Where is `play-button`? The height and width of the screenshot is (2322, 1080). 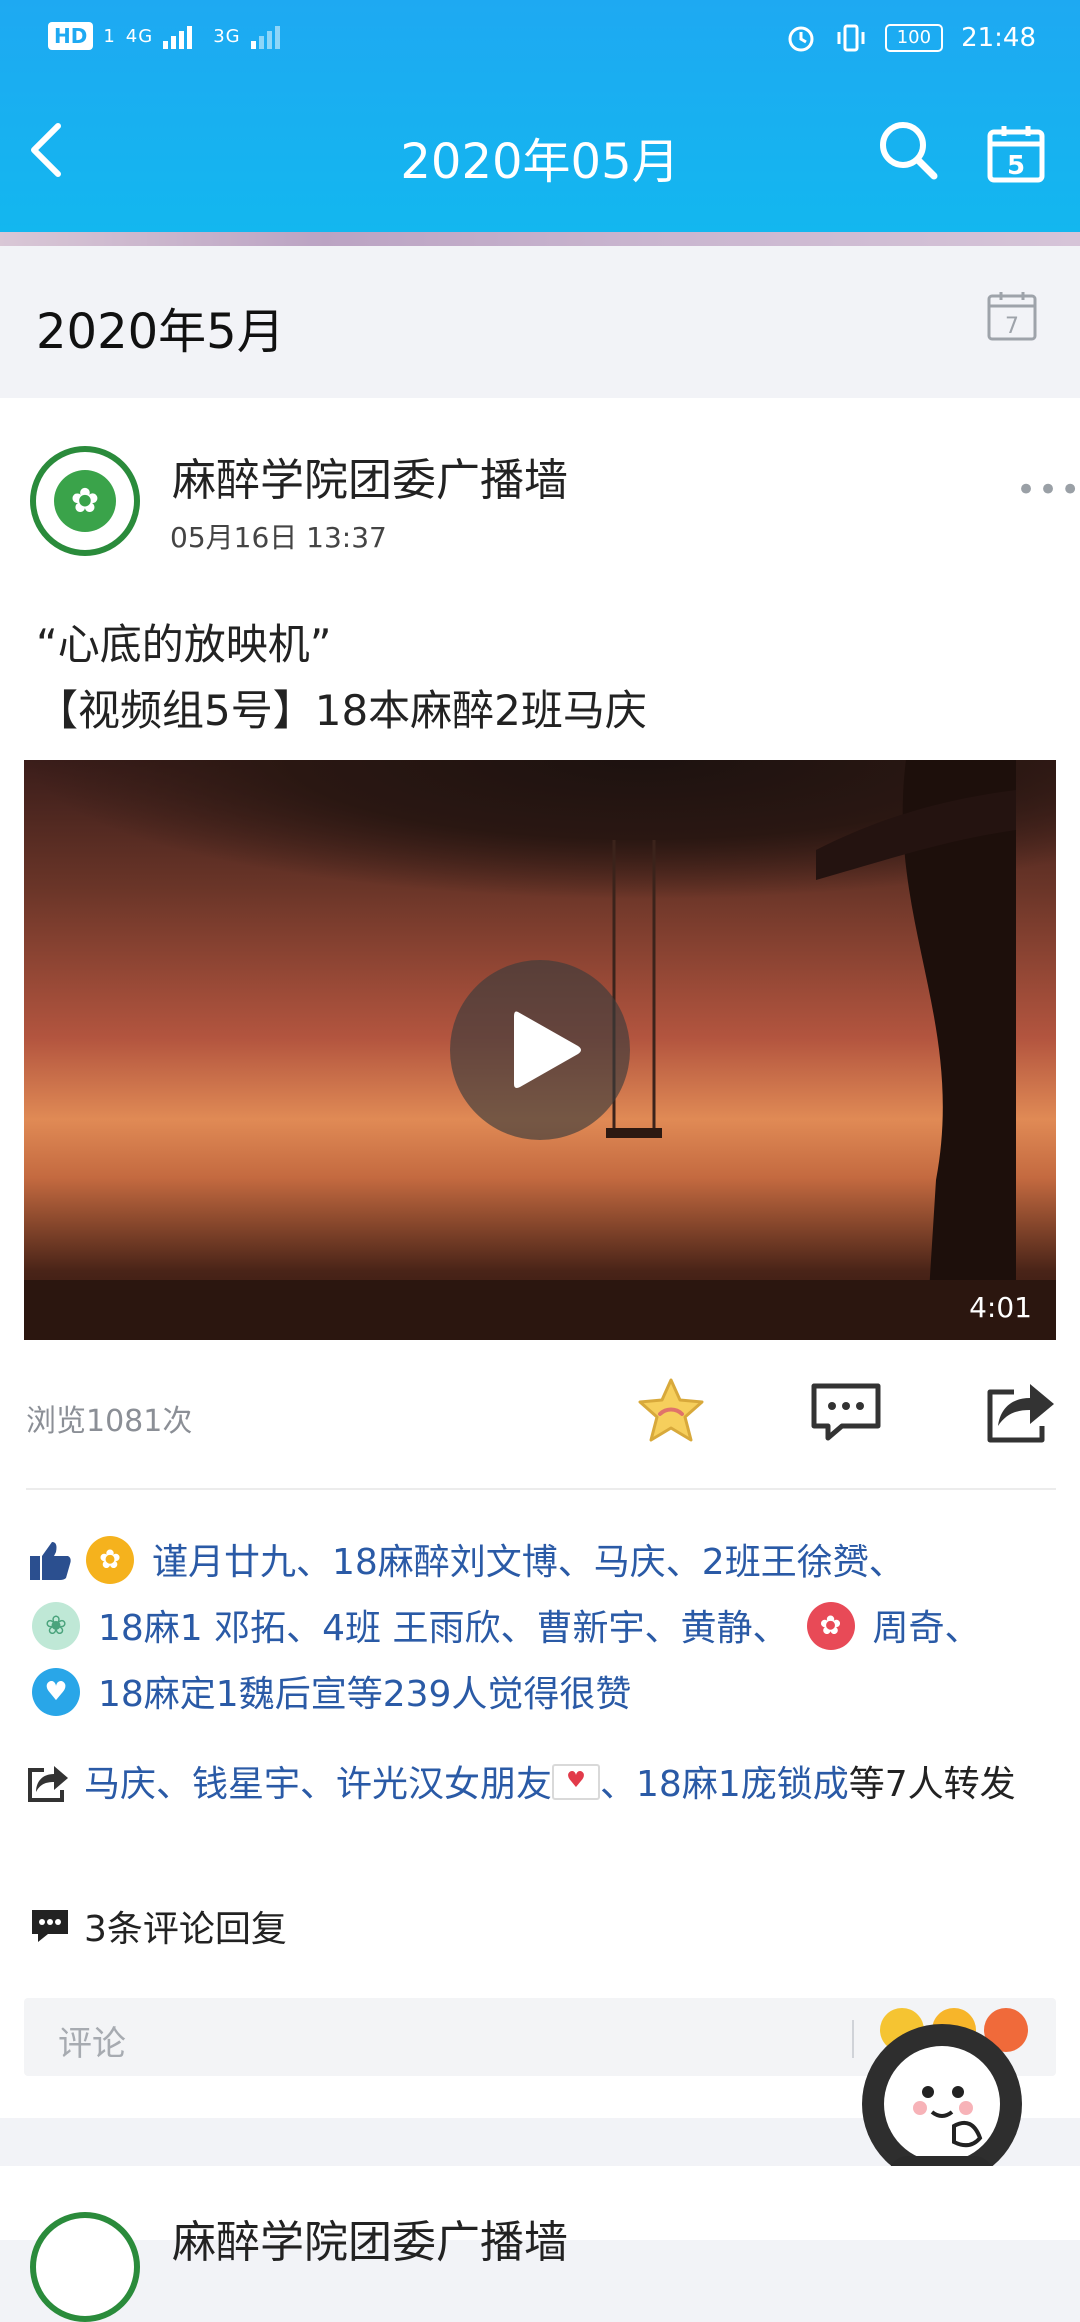 play-button is located at coordinates (540, 1050).